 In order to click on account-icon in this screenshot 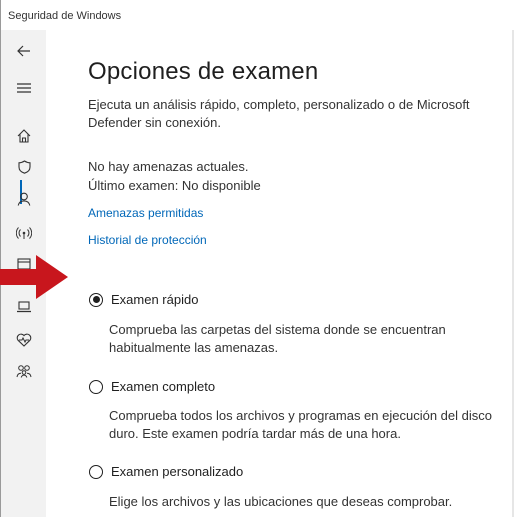, I will do `click(24, 199)`.